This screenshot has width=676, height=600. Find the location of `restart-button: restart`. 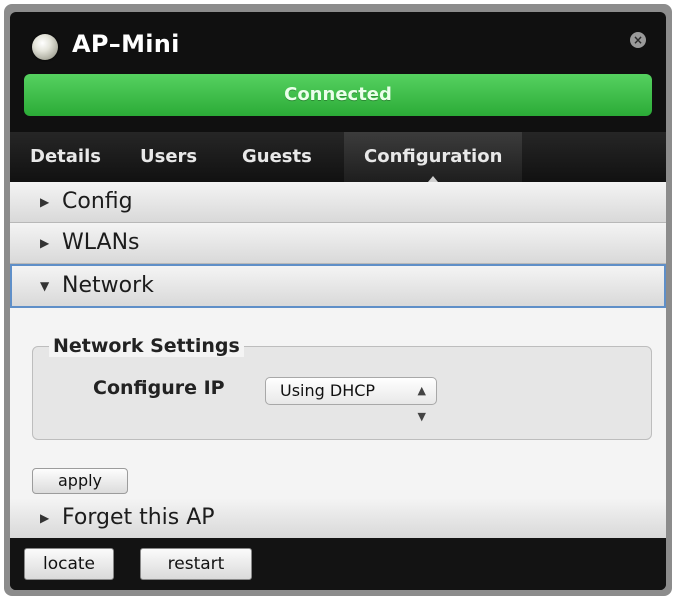

restart-button: restart is located at coordinates (196, 564).